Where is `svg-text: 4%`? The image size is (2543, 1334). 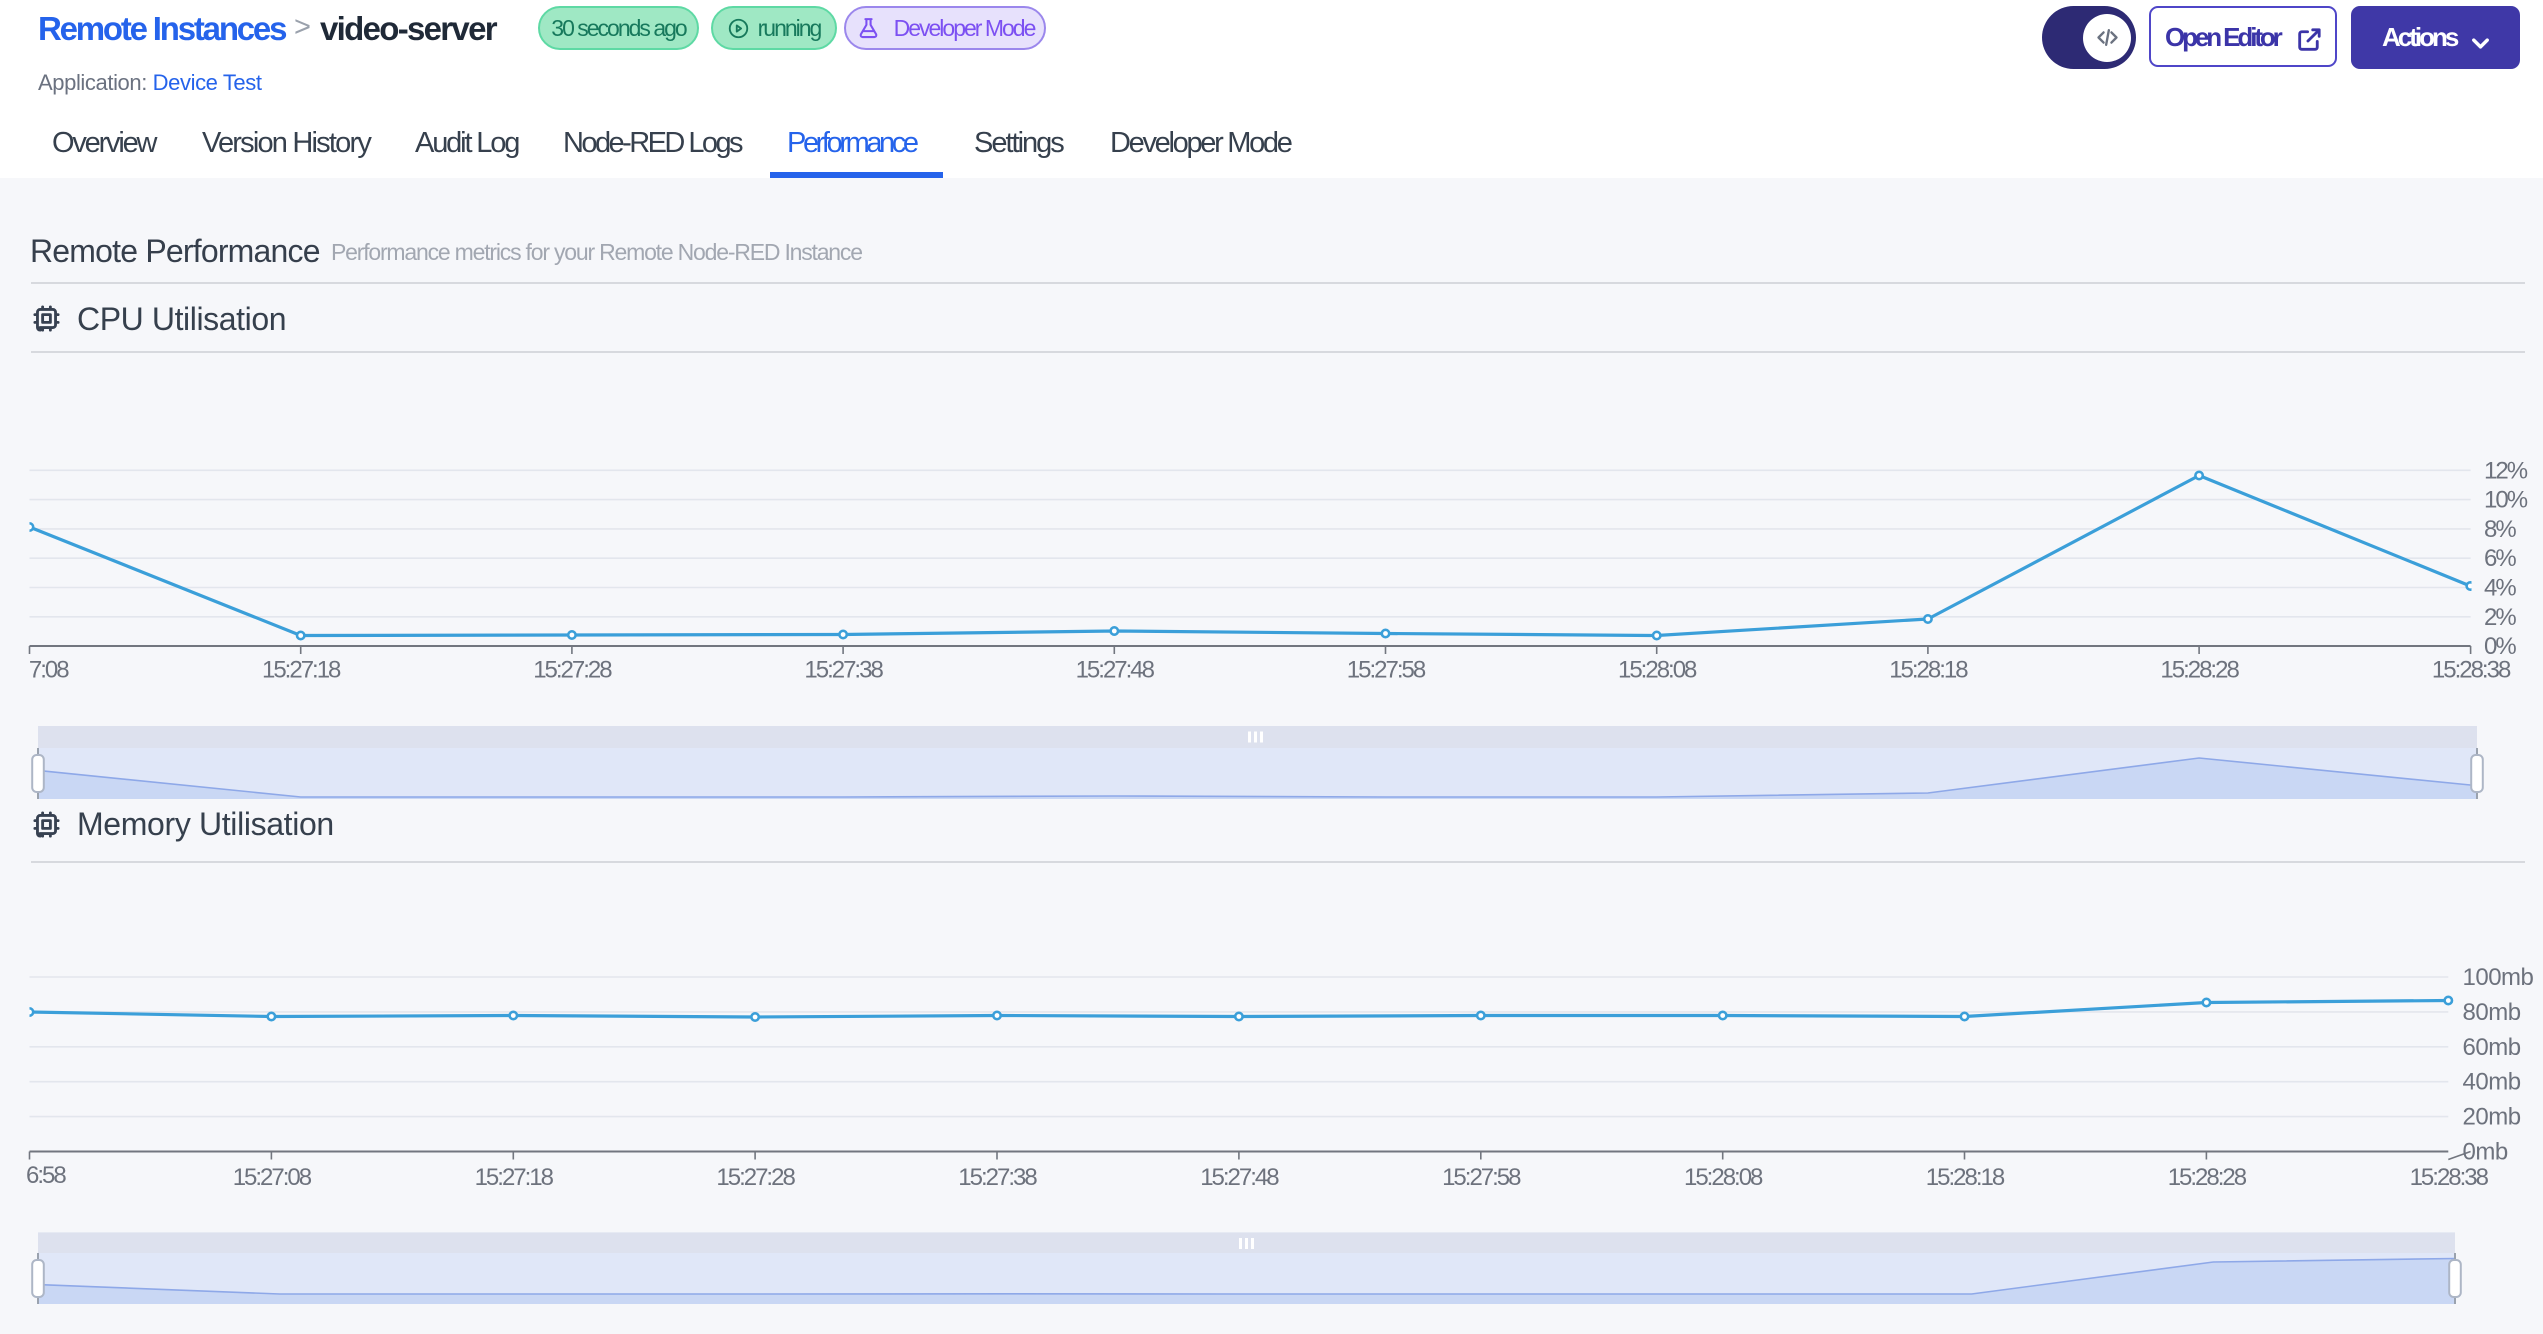 svg-text: 4% is located at coordinates (2500, 588).